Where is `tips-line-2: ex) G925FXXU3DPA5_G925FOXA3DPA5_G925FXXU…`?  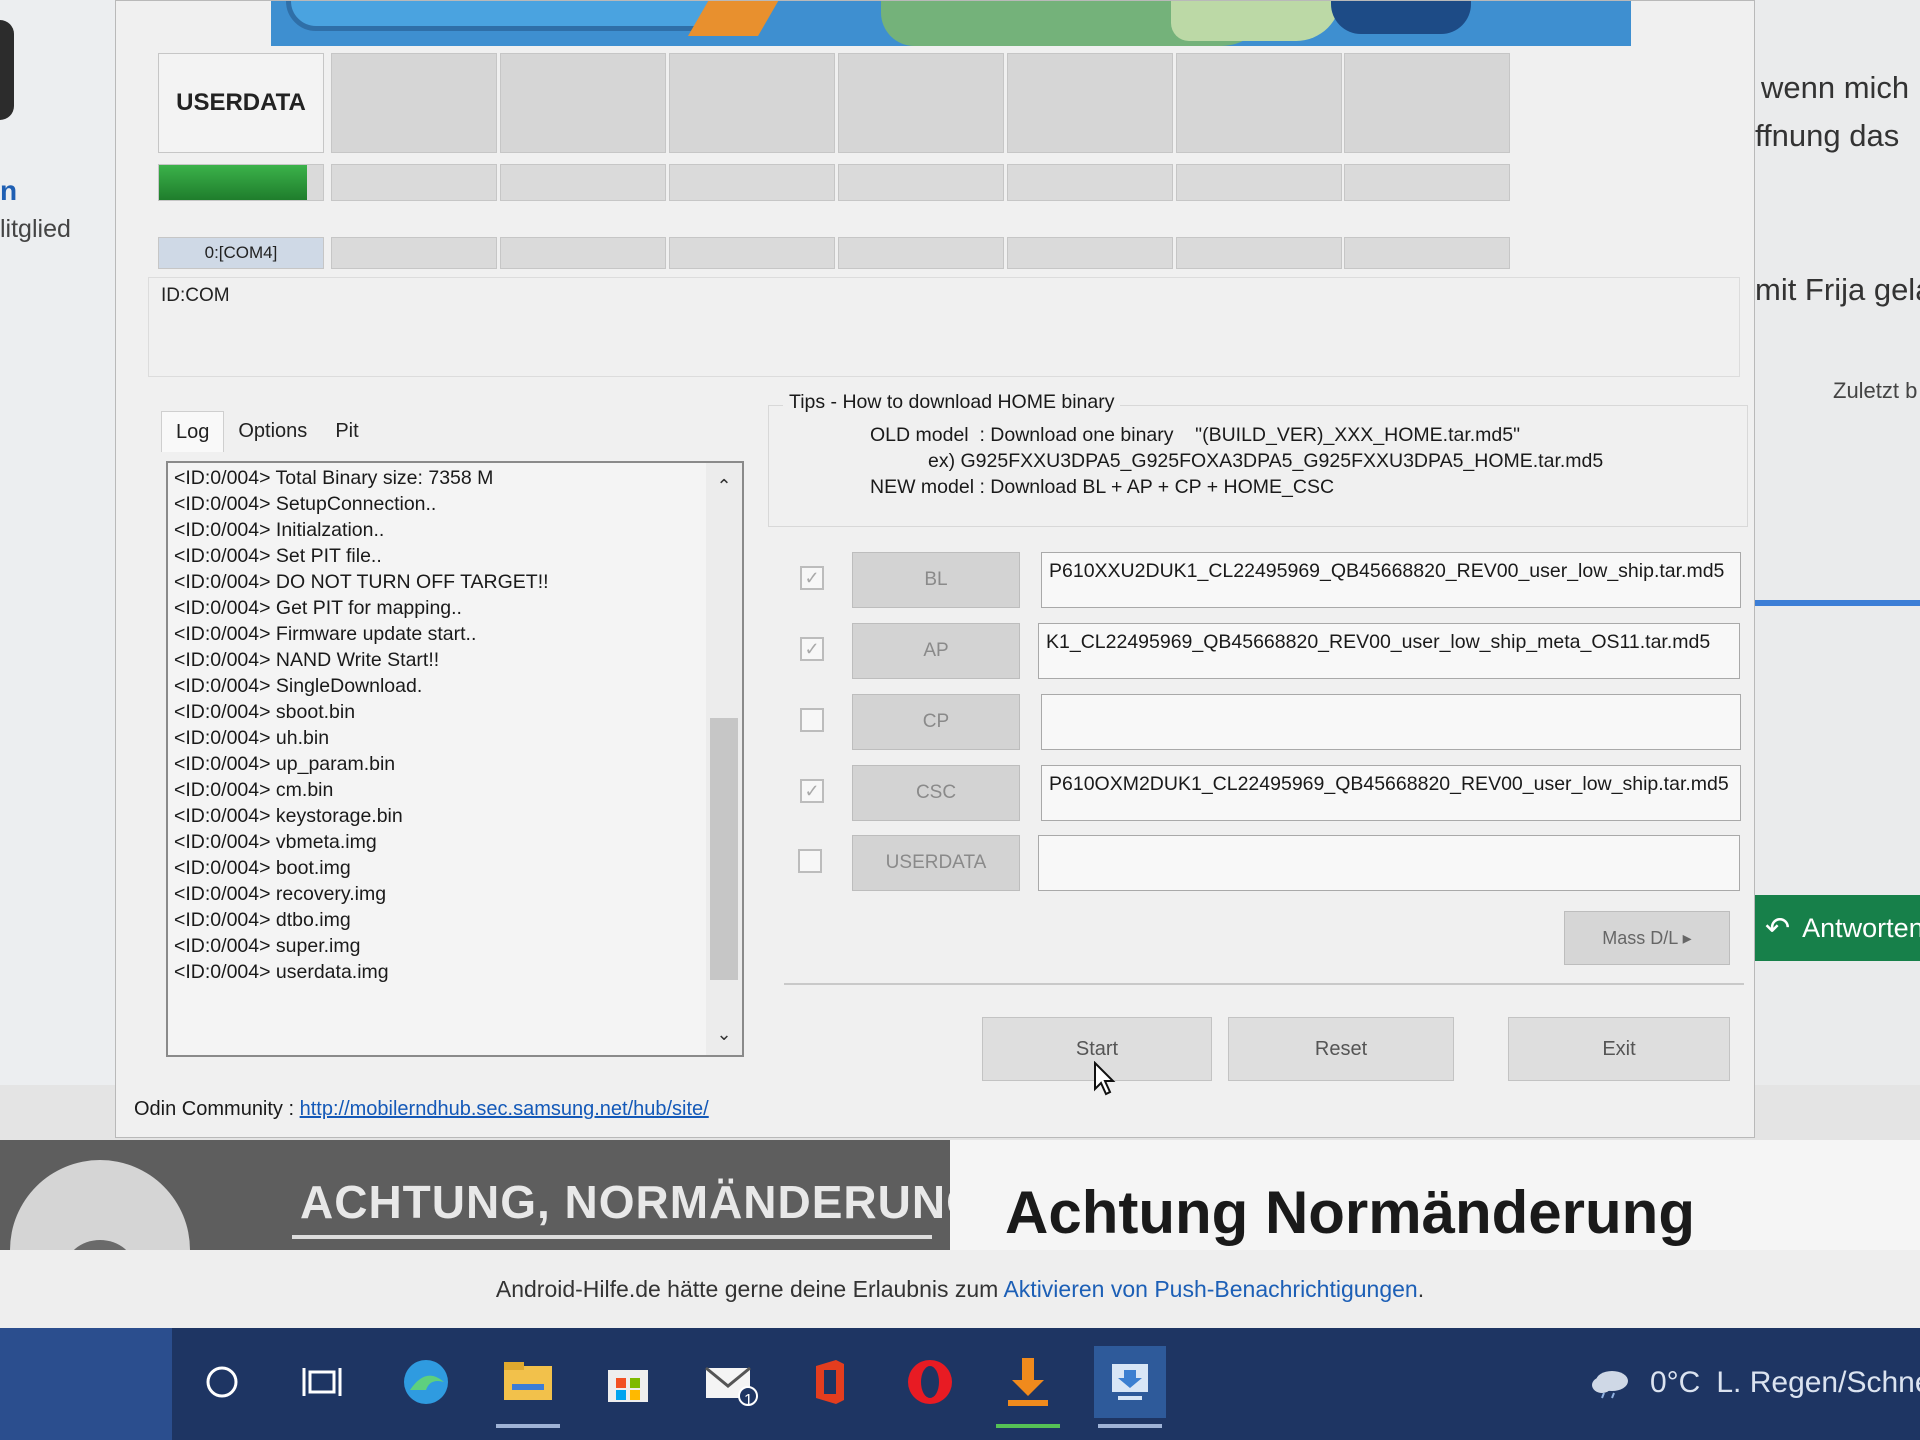
tips-line-2: ex) G925FXXU3DPA5_G925FOXA3DPA5_G925FXXU… is located at coordinates (1266, 461).